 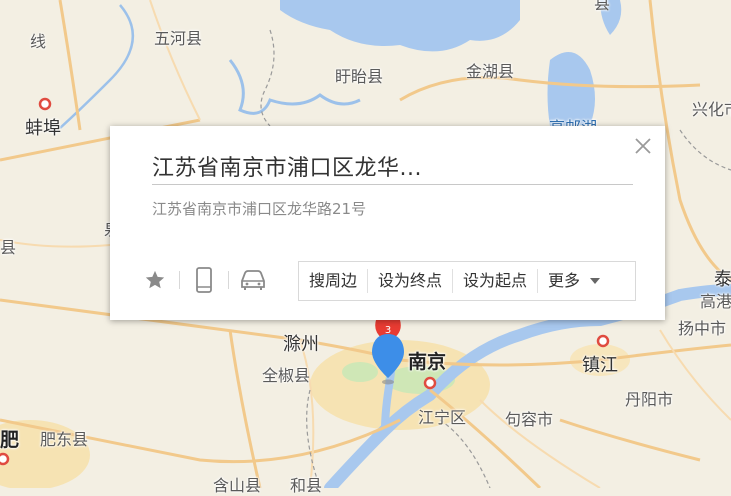 What do you see at coordinates (409, 281) in the screenshot?
I see `set-destination-button: 设为终点` at bounding box center [409, 281].